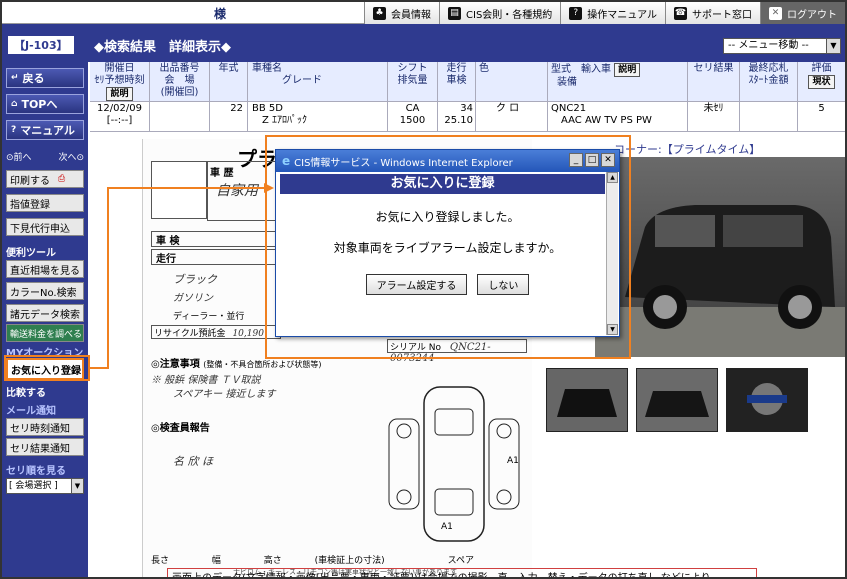  I want to click on sheet-handwrite-note1: ※ 般鋲 保険書 ＴＶ取説, so click(206, 380).